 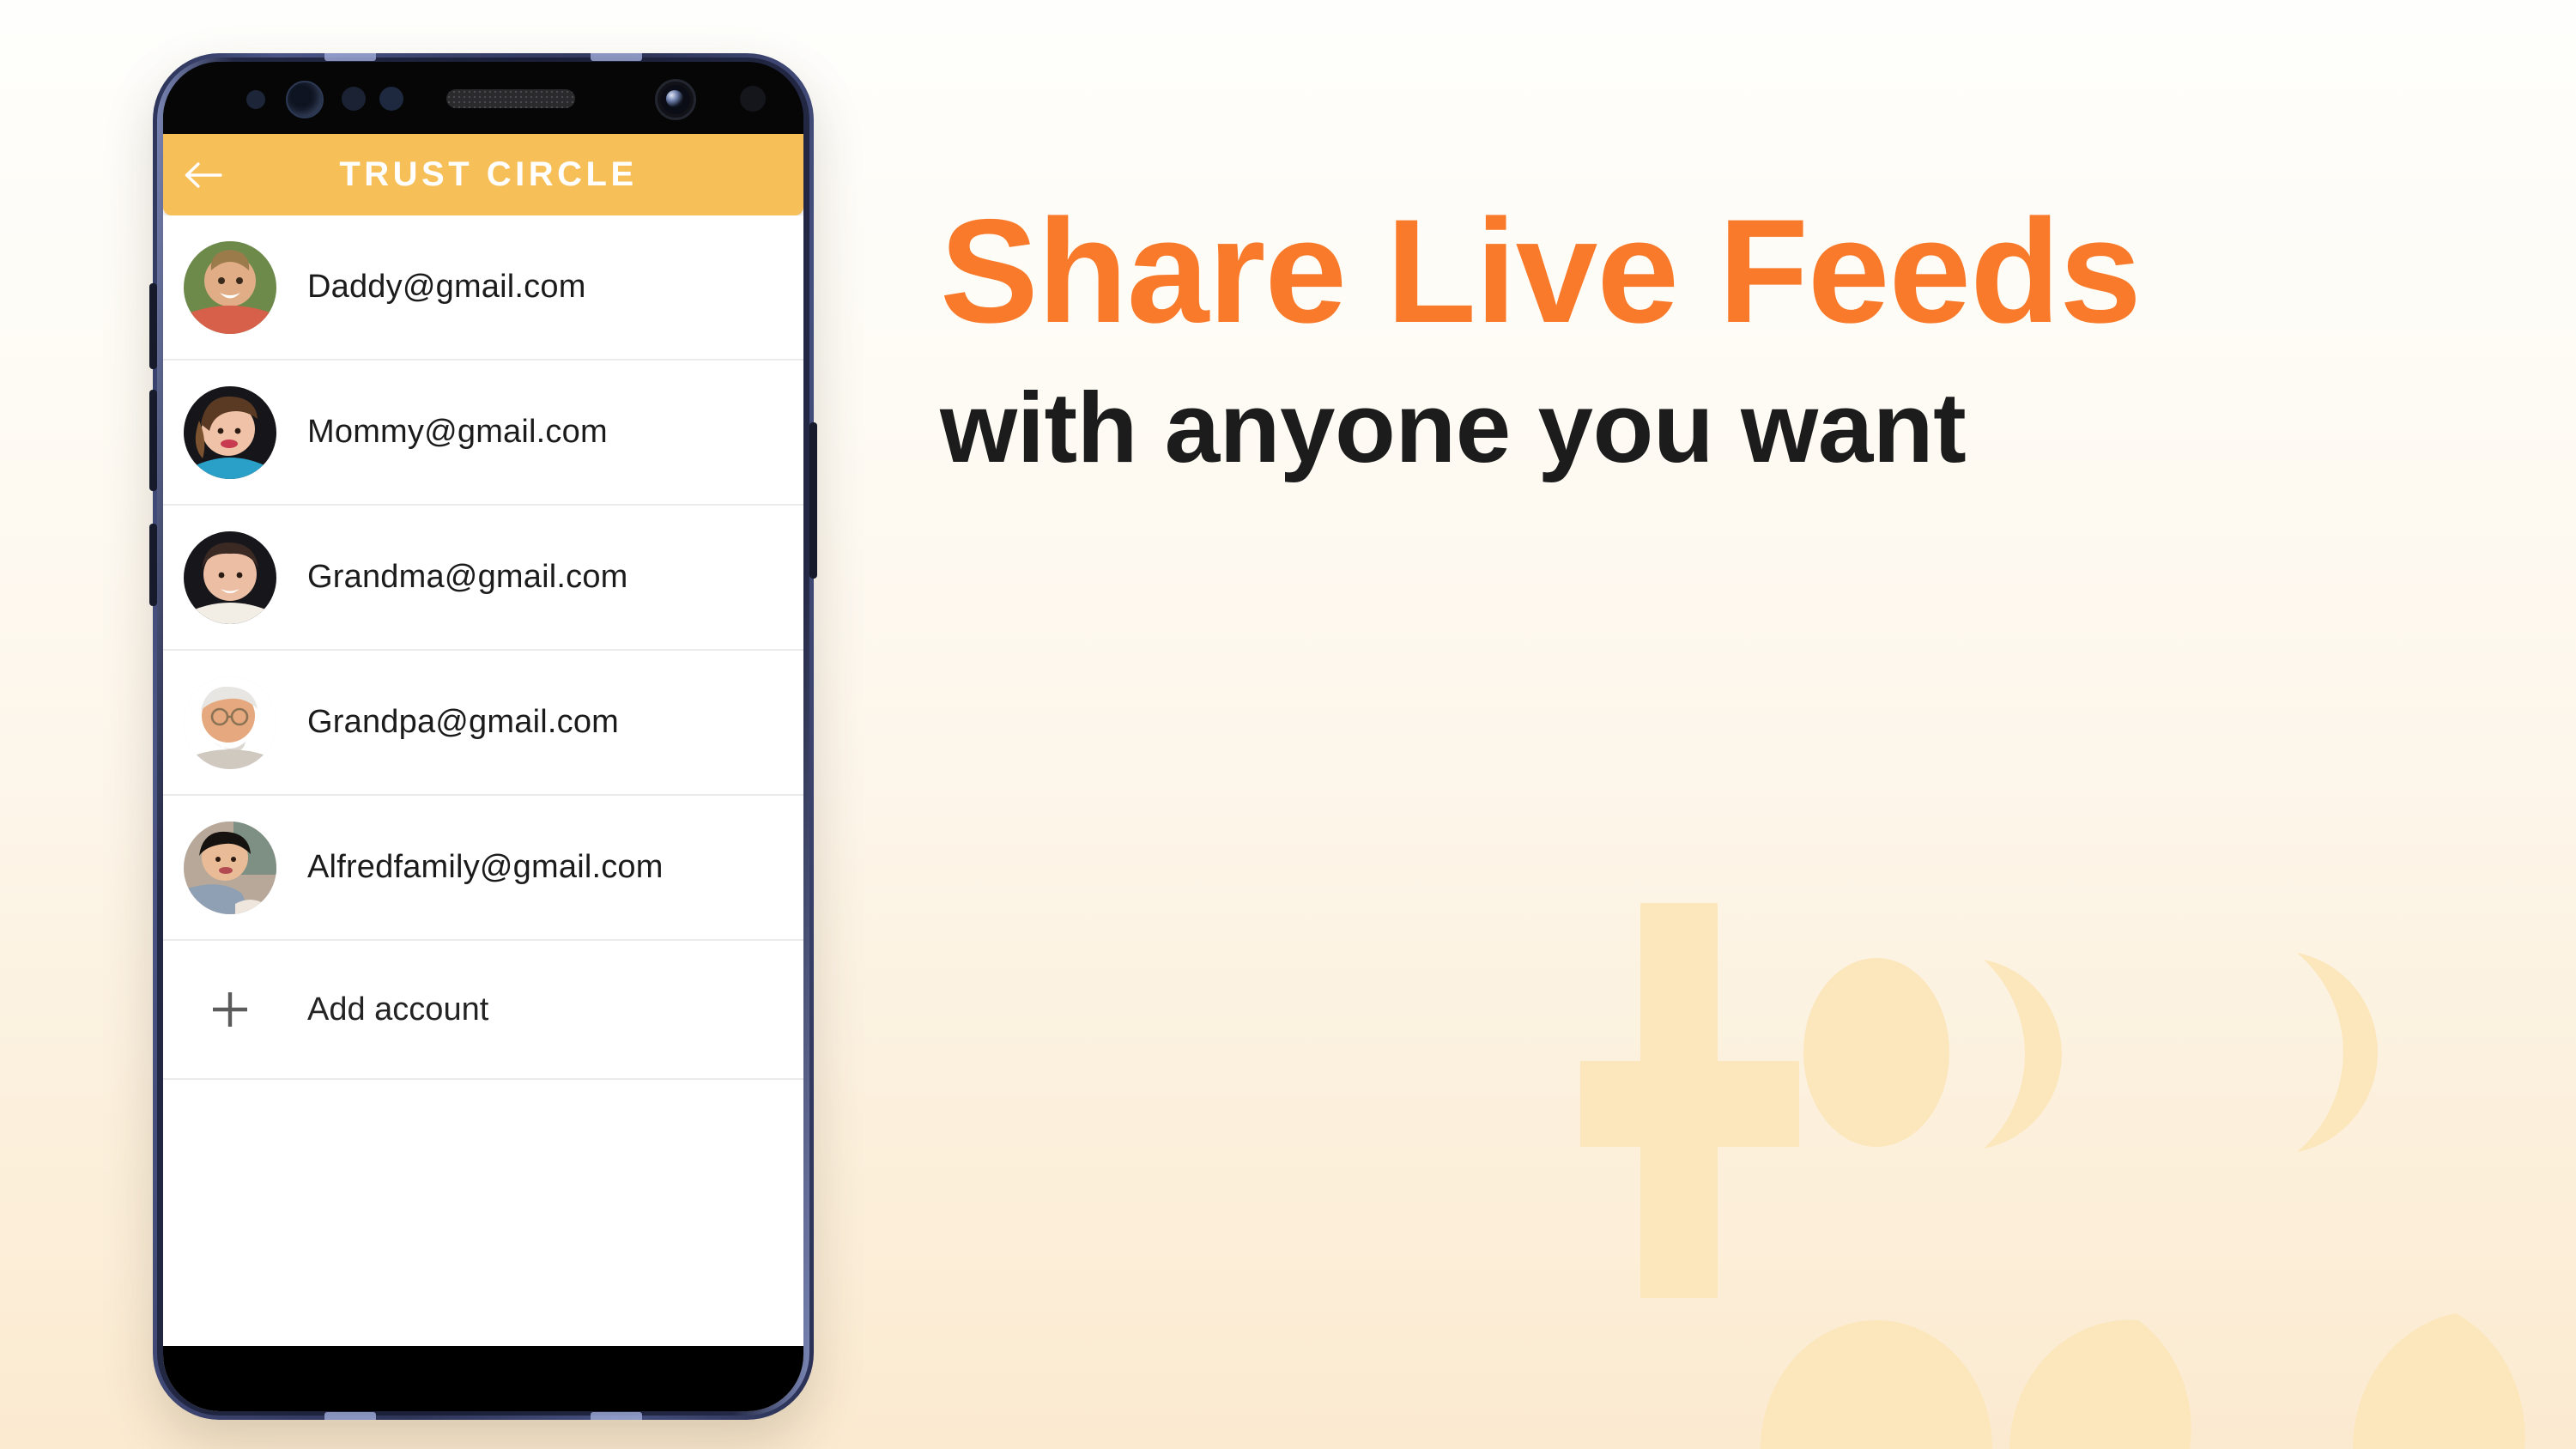 I want to click on account-list-item: Alfredfamily@gmail.com, so click(x=483, y=868).